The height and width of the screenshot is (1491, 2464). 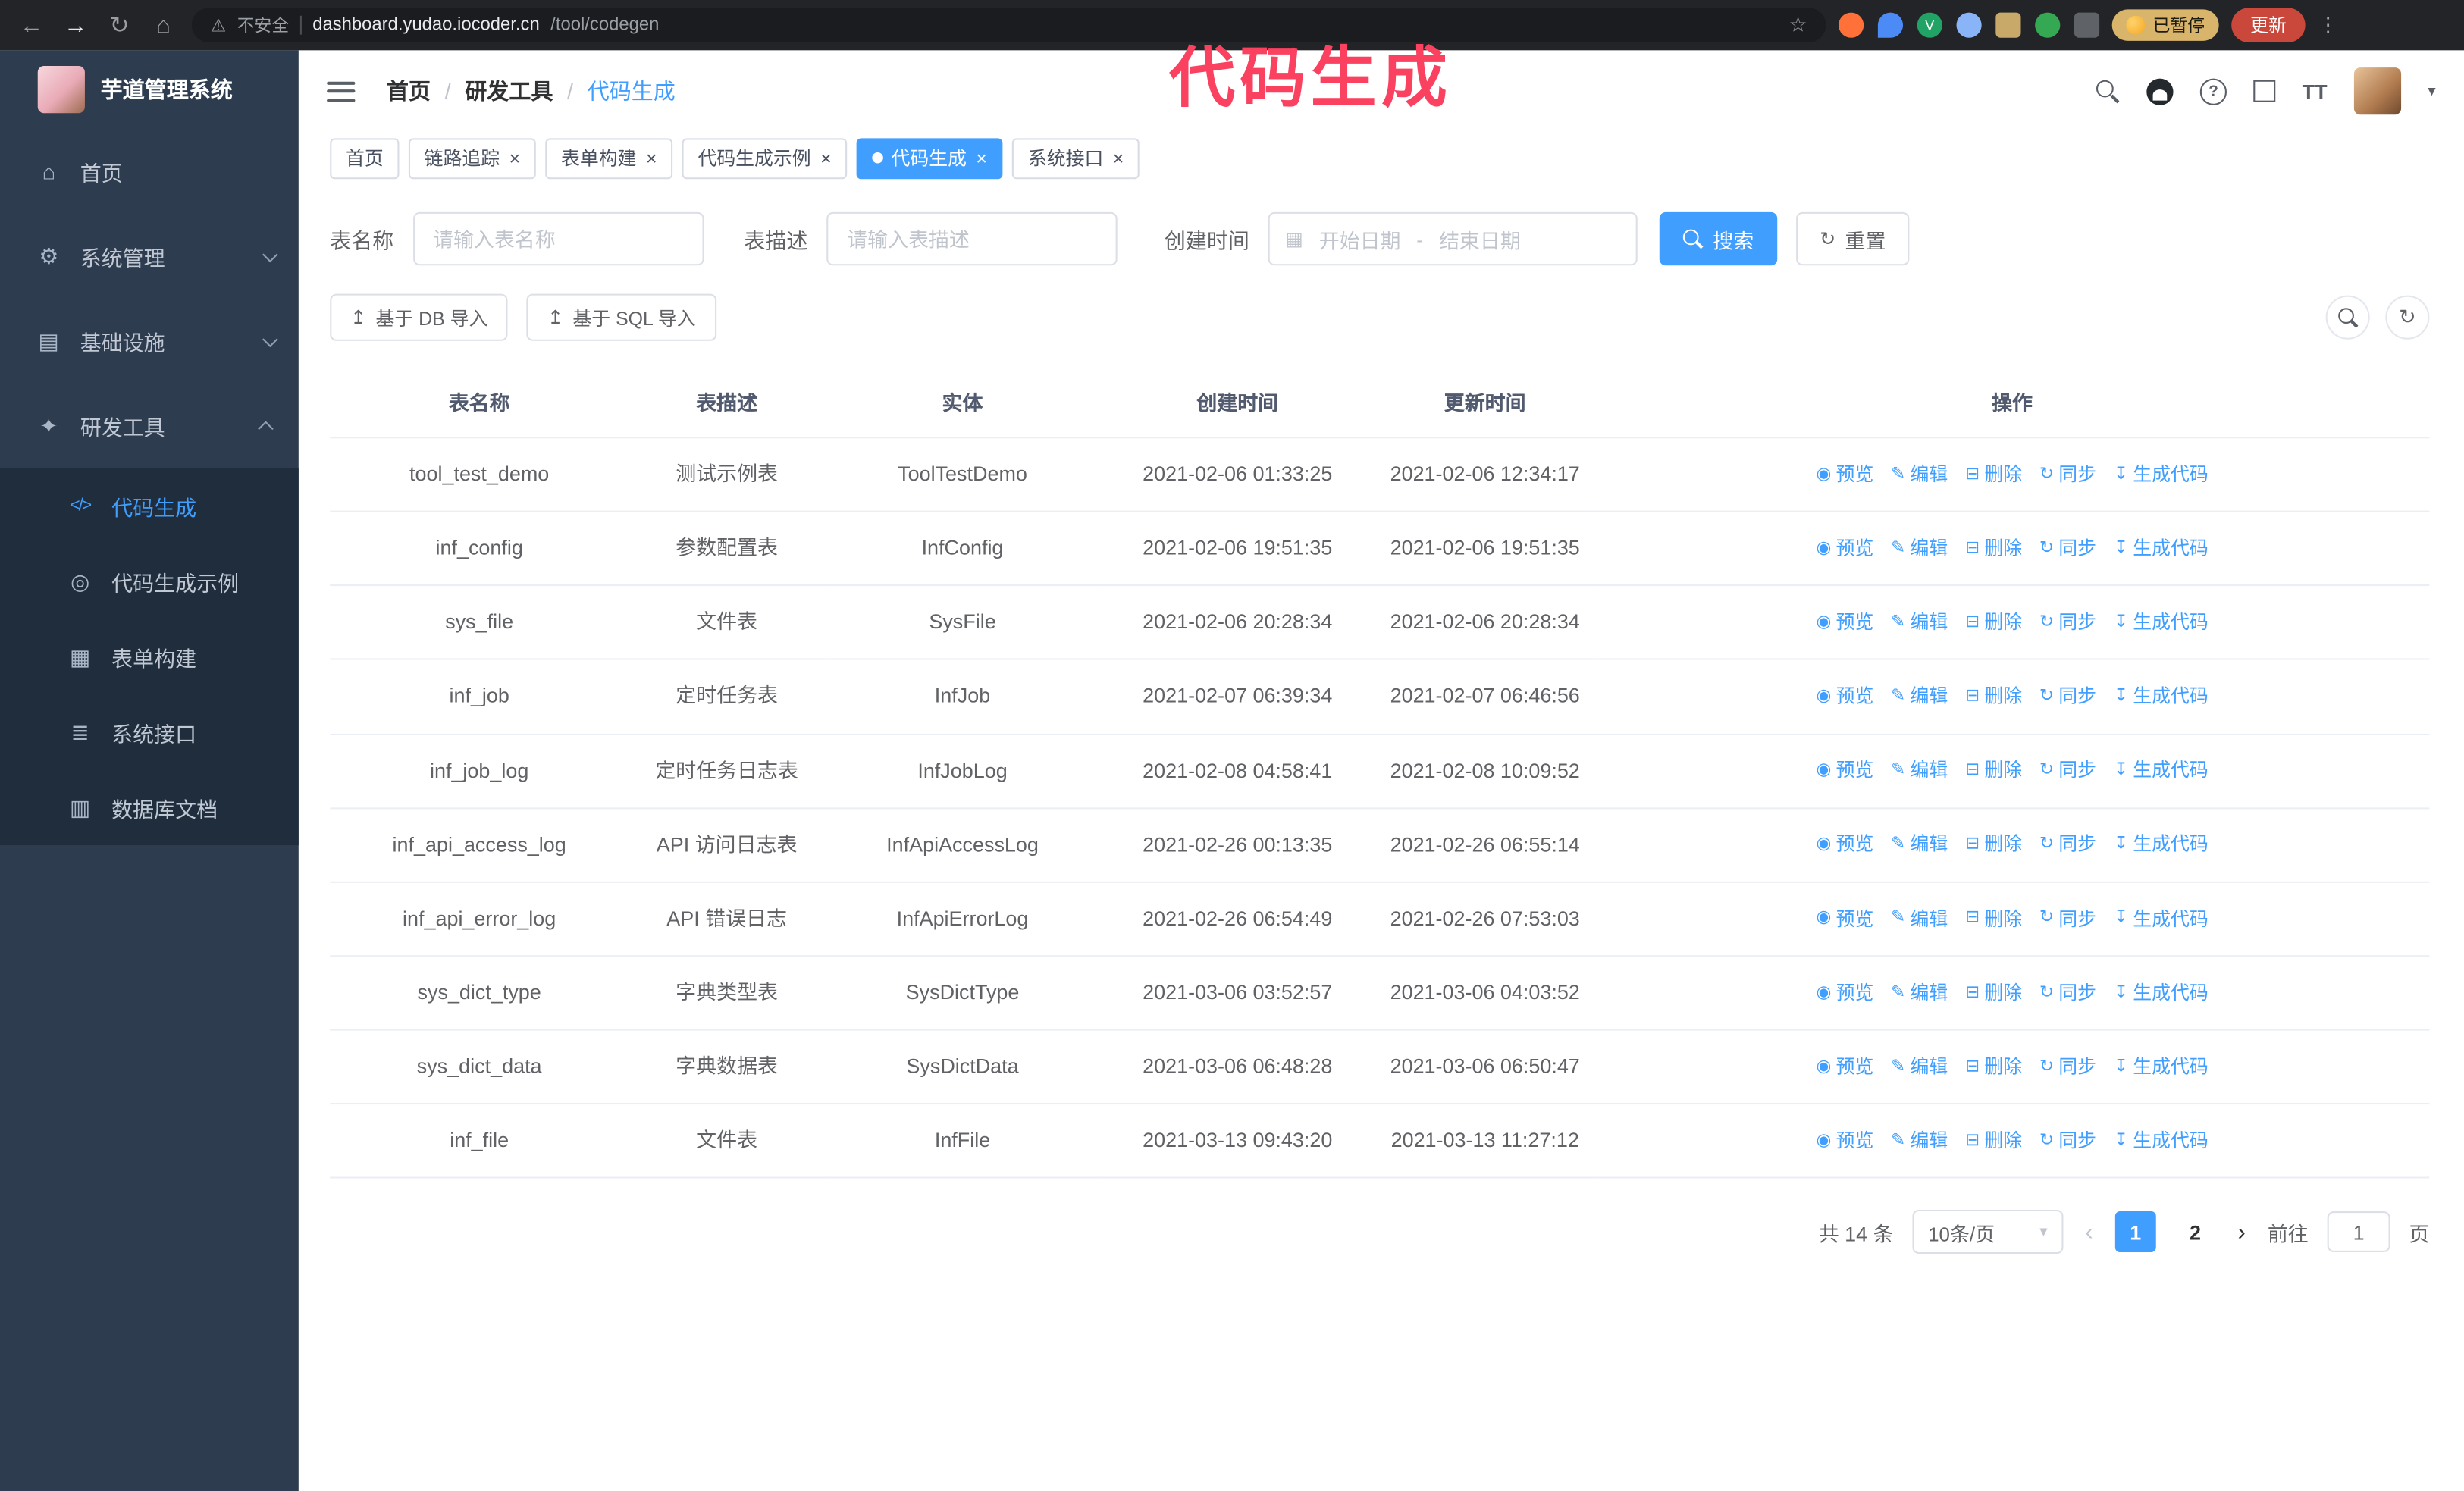 I want to click on sidebar-item-form-builder: ▦ 表单构建, so click(x=150, y=656).